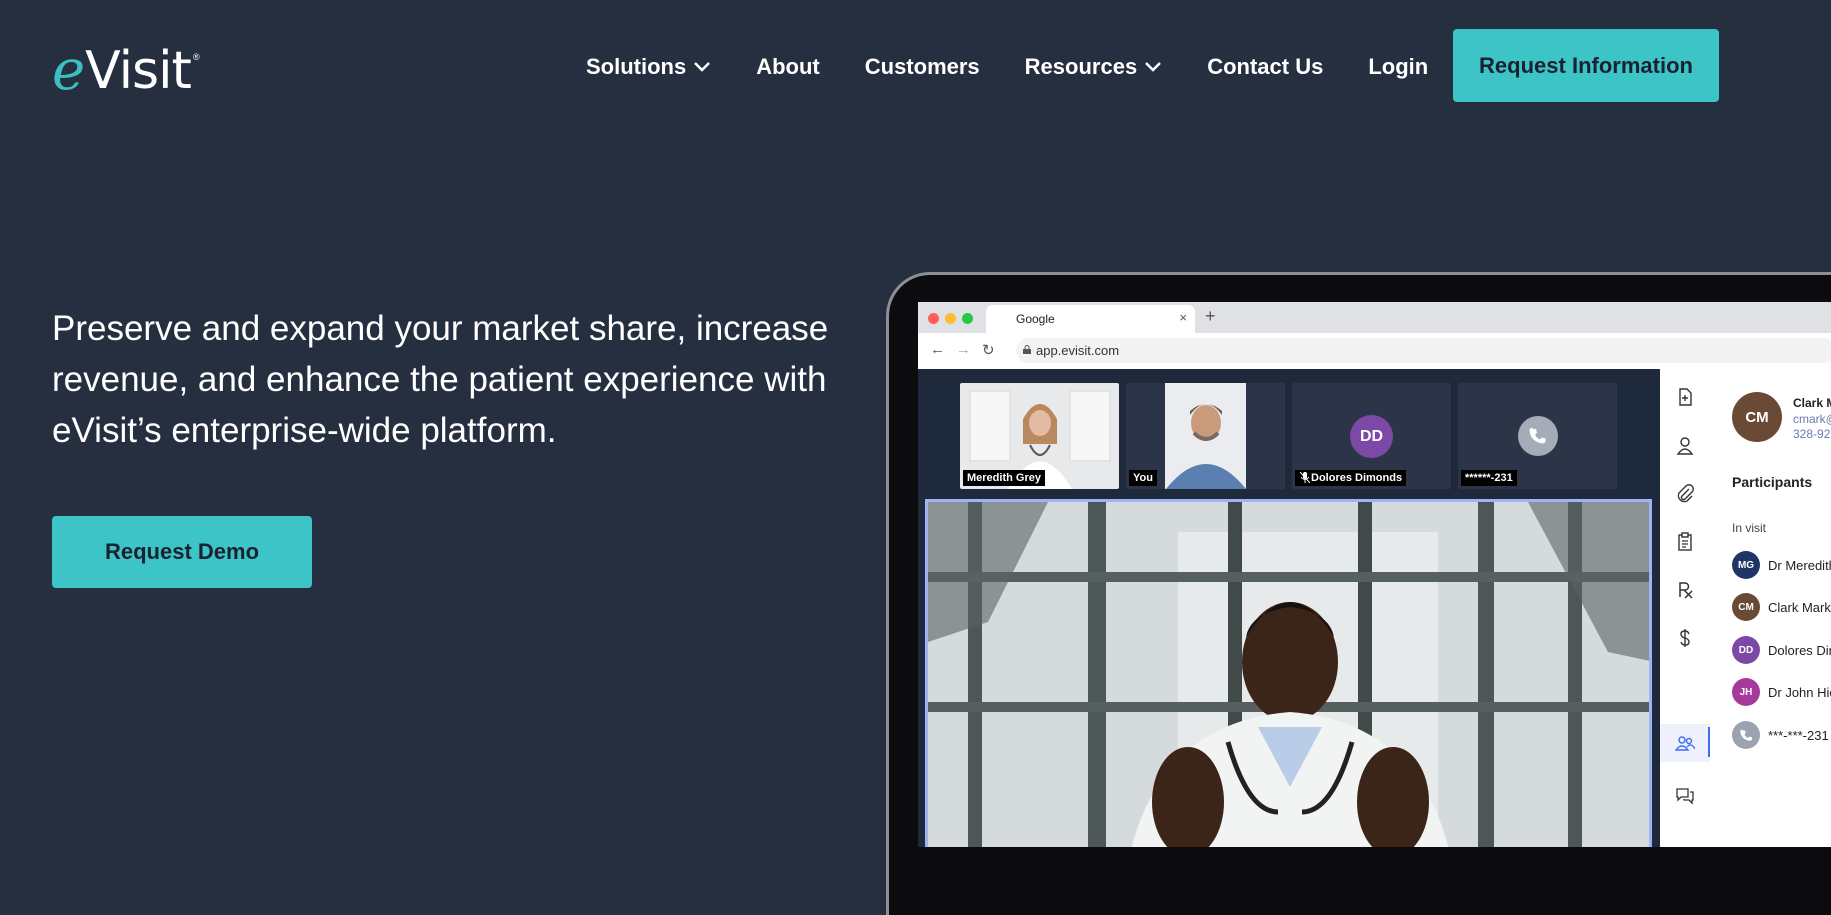 This screenshot has width=1831, height=915. I want to click on participant-row: CM Clark Mark, so click(1781, 607).